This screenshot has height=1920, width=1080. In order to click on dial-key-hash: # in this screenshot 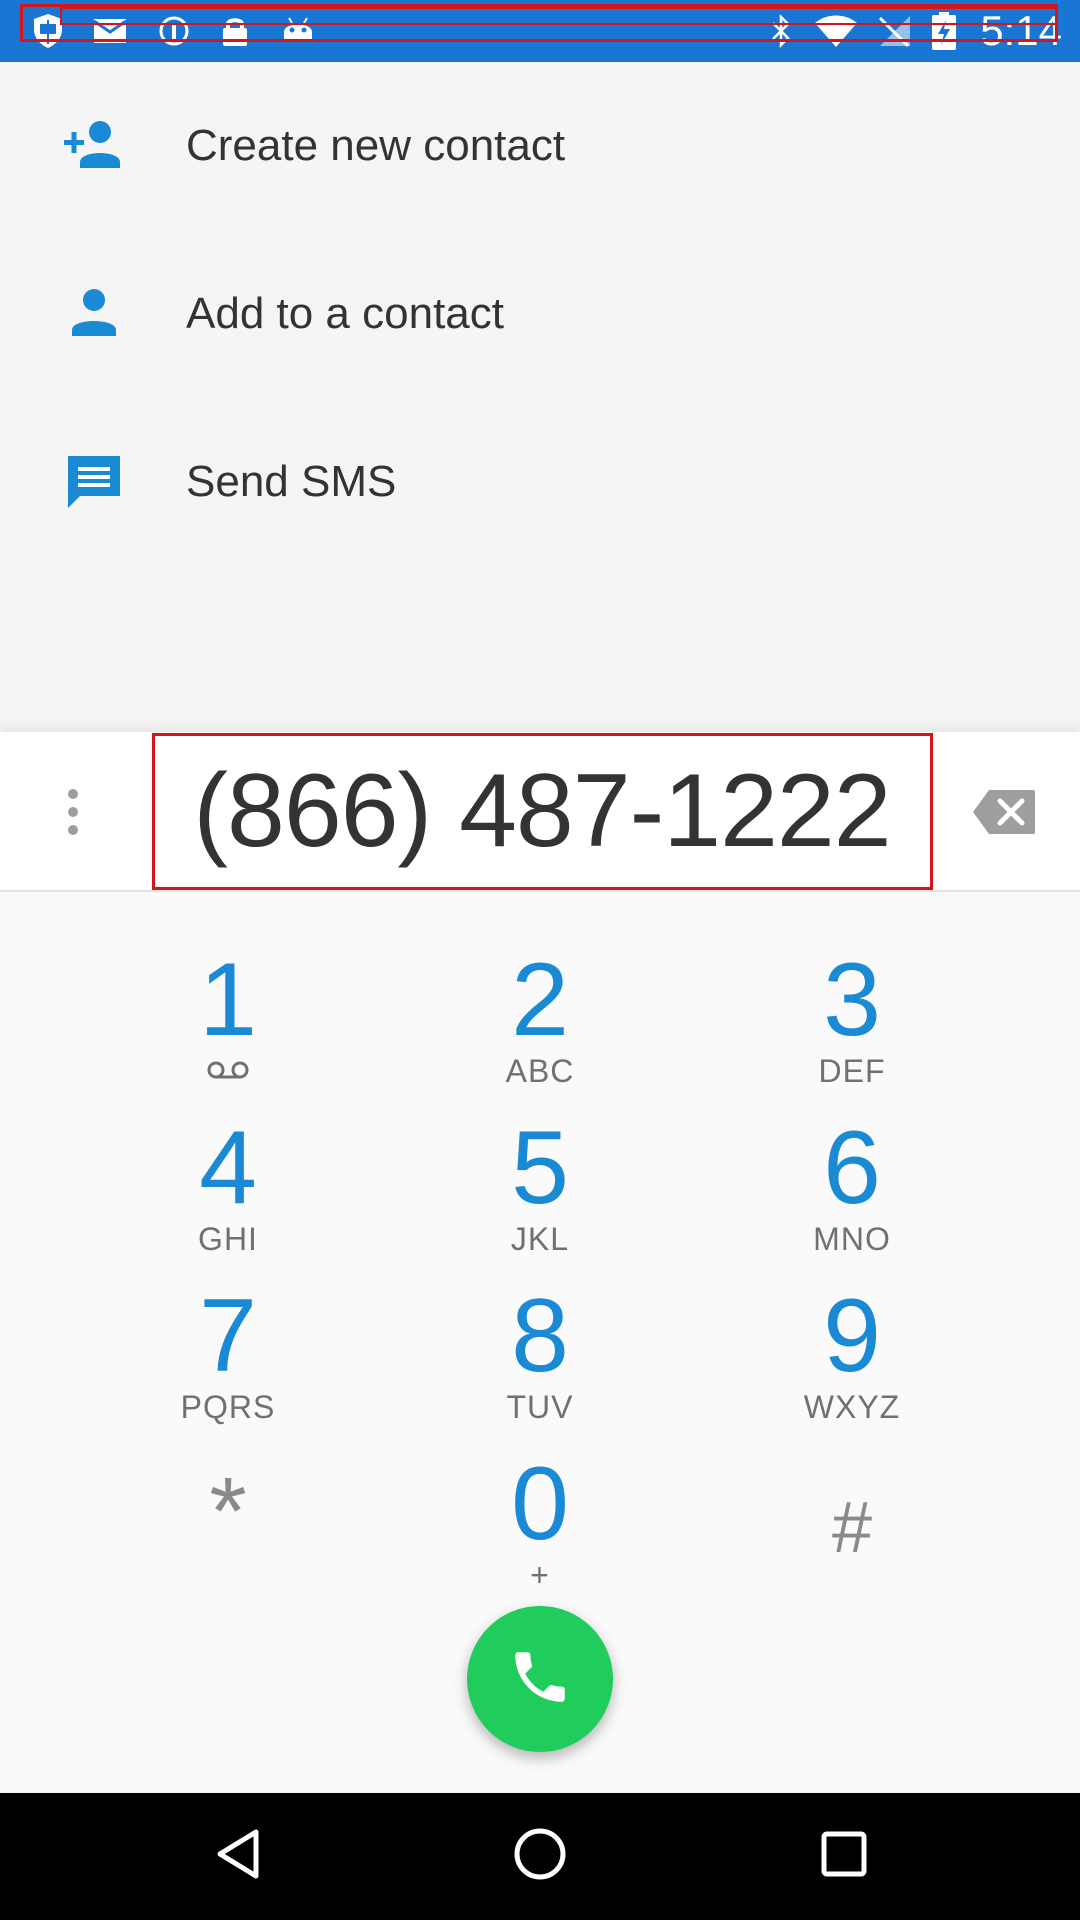, I will do `click(852, 1520)`.